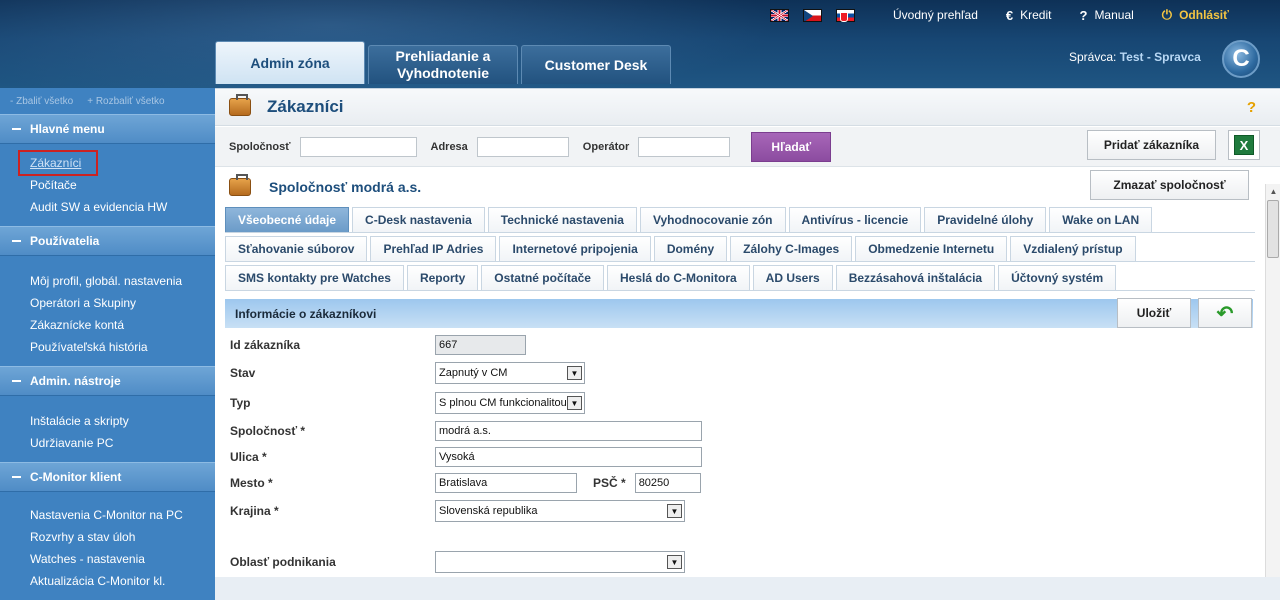 This screenshot has width=1280, height=600. Describe the element at coordinates (290, 62) in the screenshot. I see `tab-admin-zone: Admin zóna` at that location.